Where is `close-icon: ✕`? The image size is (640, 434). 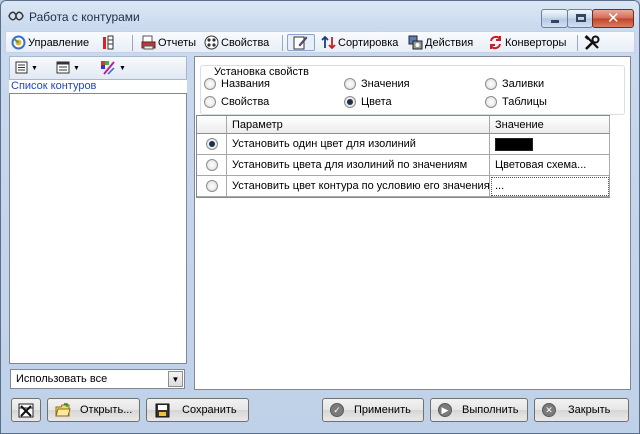 close-icon: ✕ is located at coordinates (613, 18).